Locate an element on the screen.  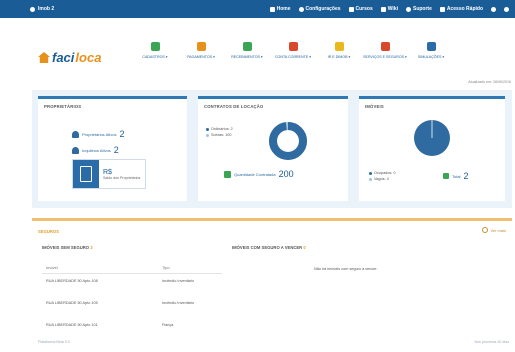
active-owners: Proprietários Ativos 2 is located at coordinates (98, 134).